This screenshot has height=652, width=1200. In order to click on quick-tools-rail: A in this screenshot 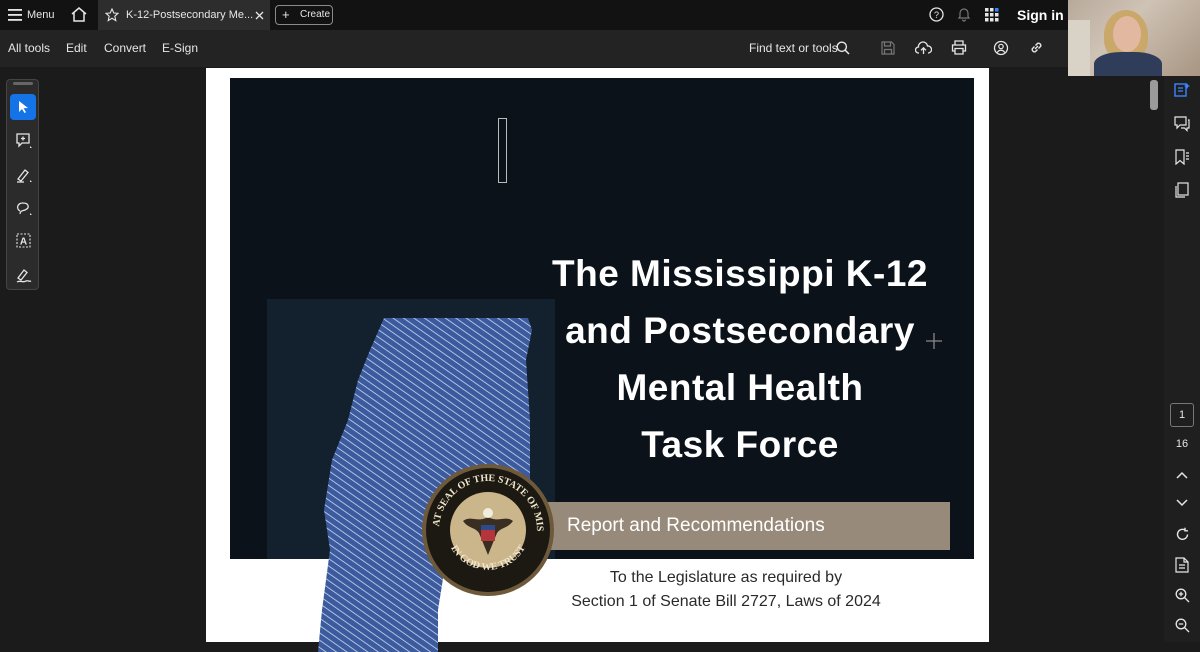, I will do `click(22, 184)`.